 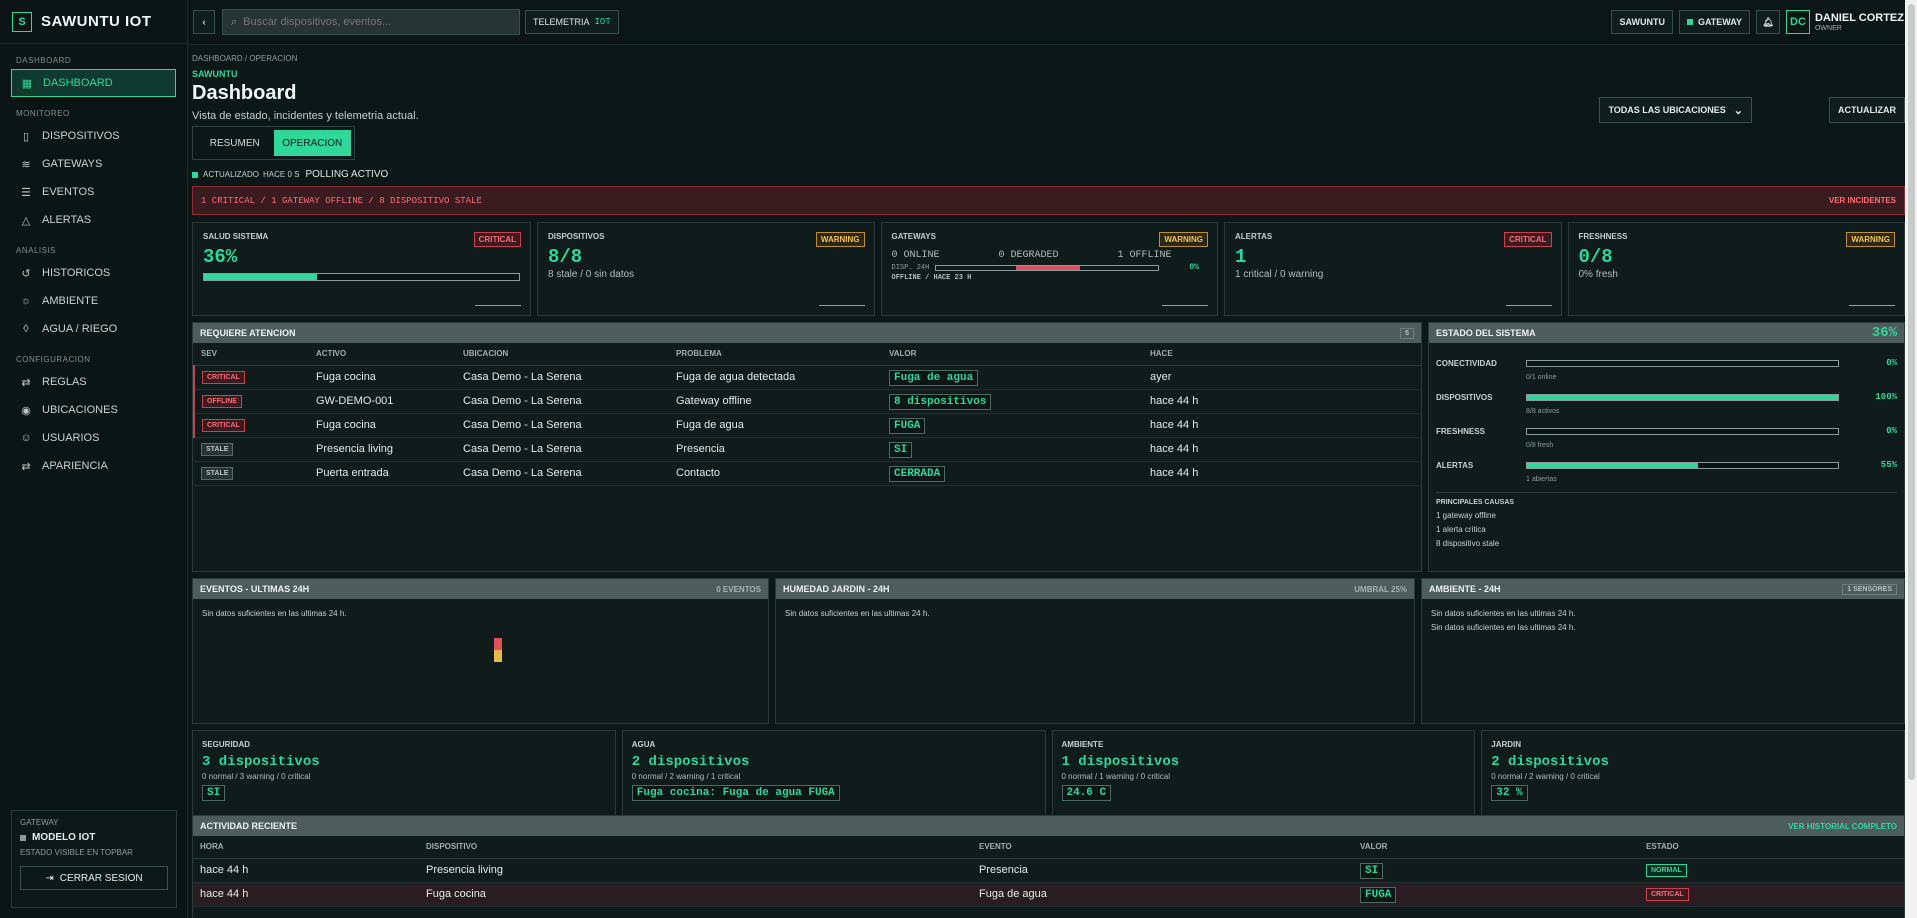 What do you see at coordinates (1496, 847) in the screenshot?
I see `column-header: VALOR` at bounding box center [1496, 847].